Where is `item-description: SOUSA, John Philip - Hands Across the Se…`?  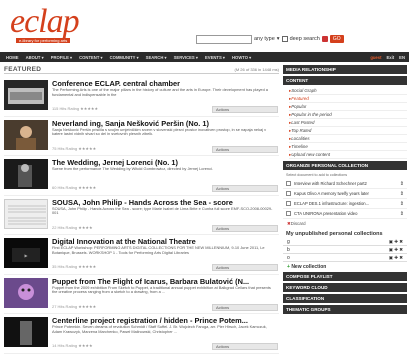
item-description: SOUSA, John Philip - Hands Across the Se… is located at coordinates (162, 211).